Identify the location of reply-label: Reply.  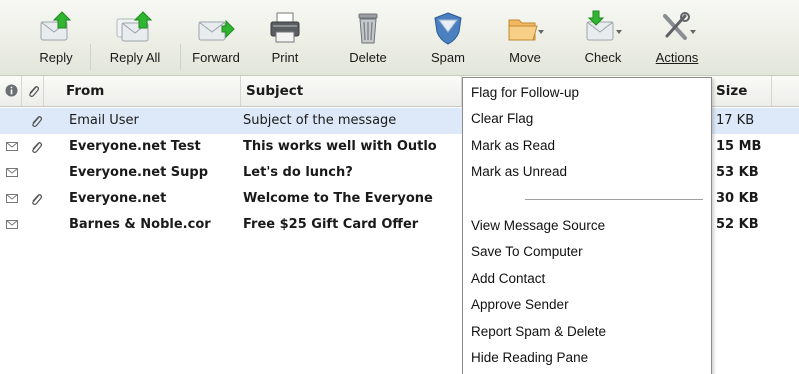
(56, 57).